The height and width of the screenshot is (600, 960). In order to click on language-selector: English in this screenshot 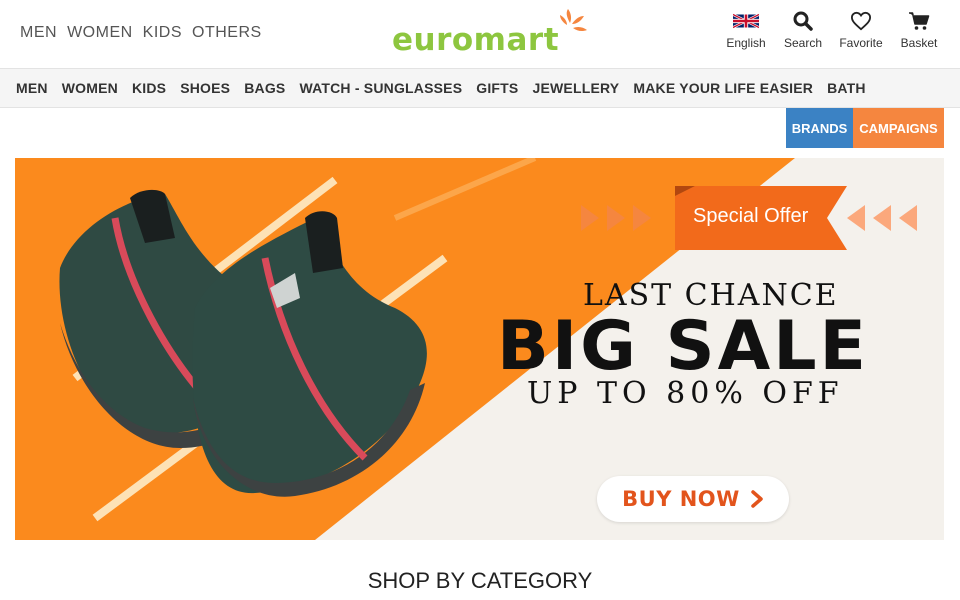, I will do `click(746, 30)`.